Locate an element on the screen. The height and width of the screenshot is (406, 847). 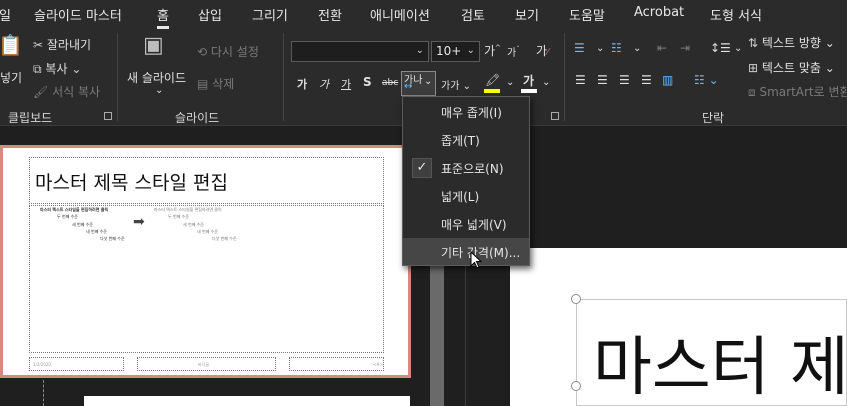
delete-slide-button: ▤ 삭제 is located at coordinates (215, 83).